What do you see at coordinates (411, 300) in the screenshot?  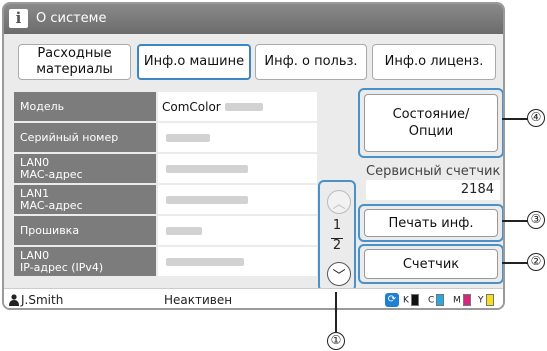 I see `ink-k: K` at bounding box center [411, 300].